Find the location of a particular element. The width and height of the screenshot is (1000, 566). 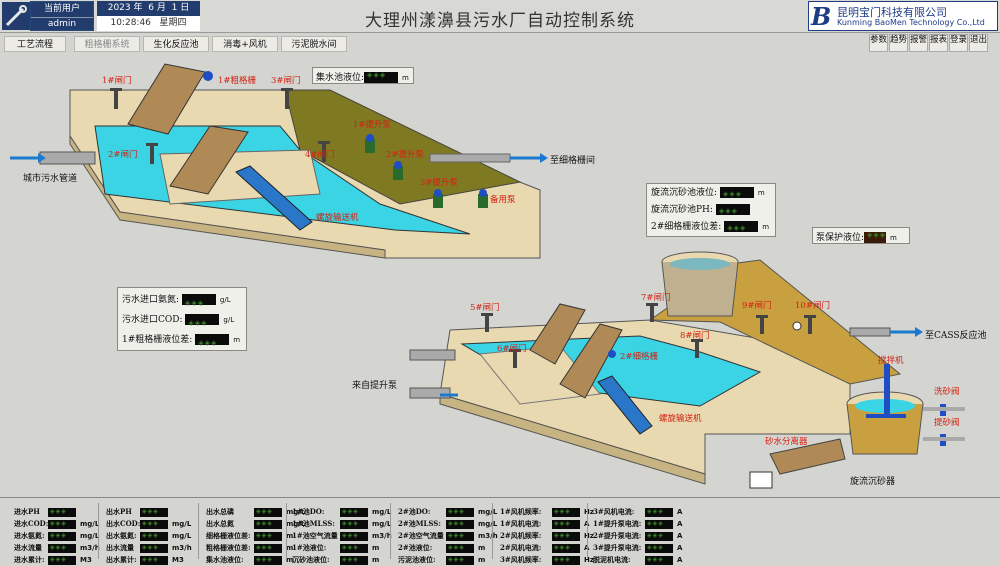

reading-label: 出水氨氮: is located at coordinates (121, 535).